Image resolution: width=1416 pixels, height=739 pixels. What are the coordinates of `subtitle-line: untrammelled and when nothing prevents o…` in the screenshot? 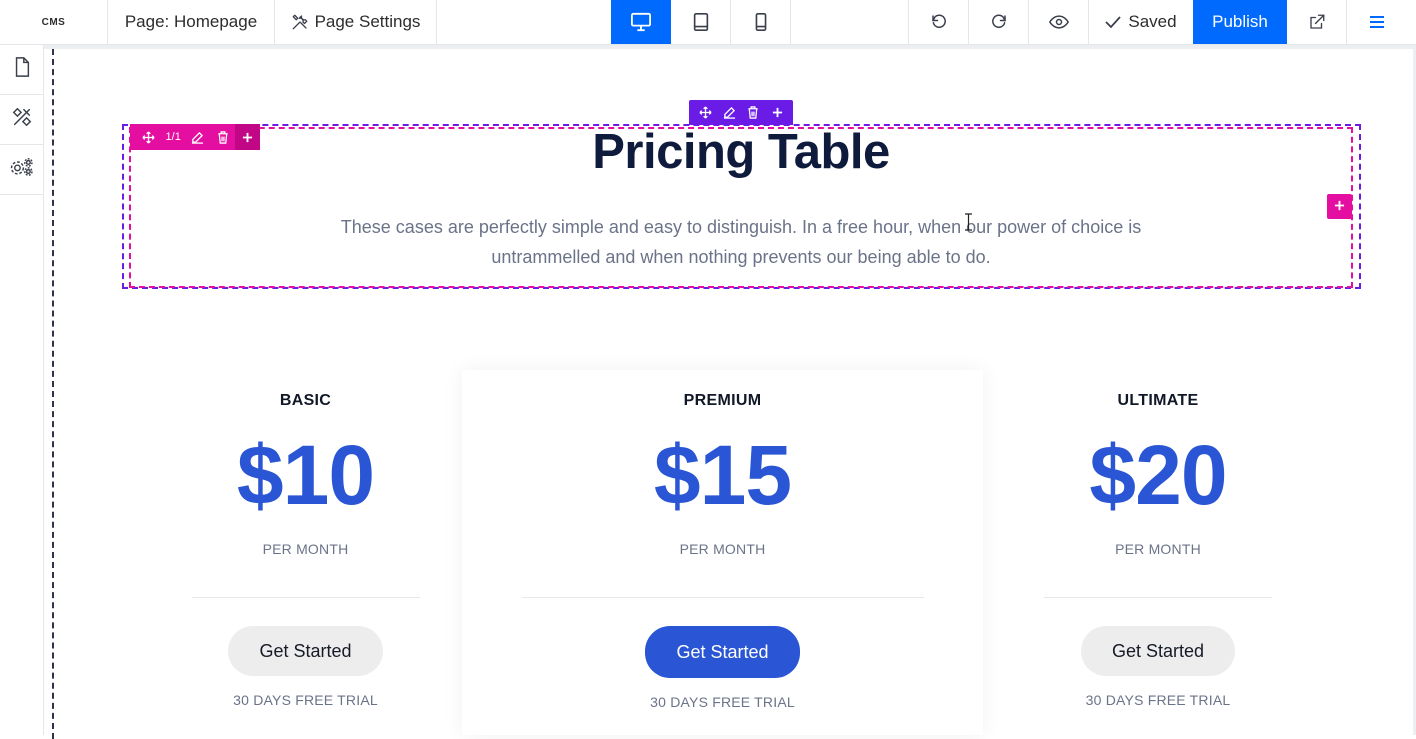 It's located at (741, 257).